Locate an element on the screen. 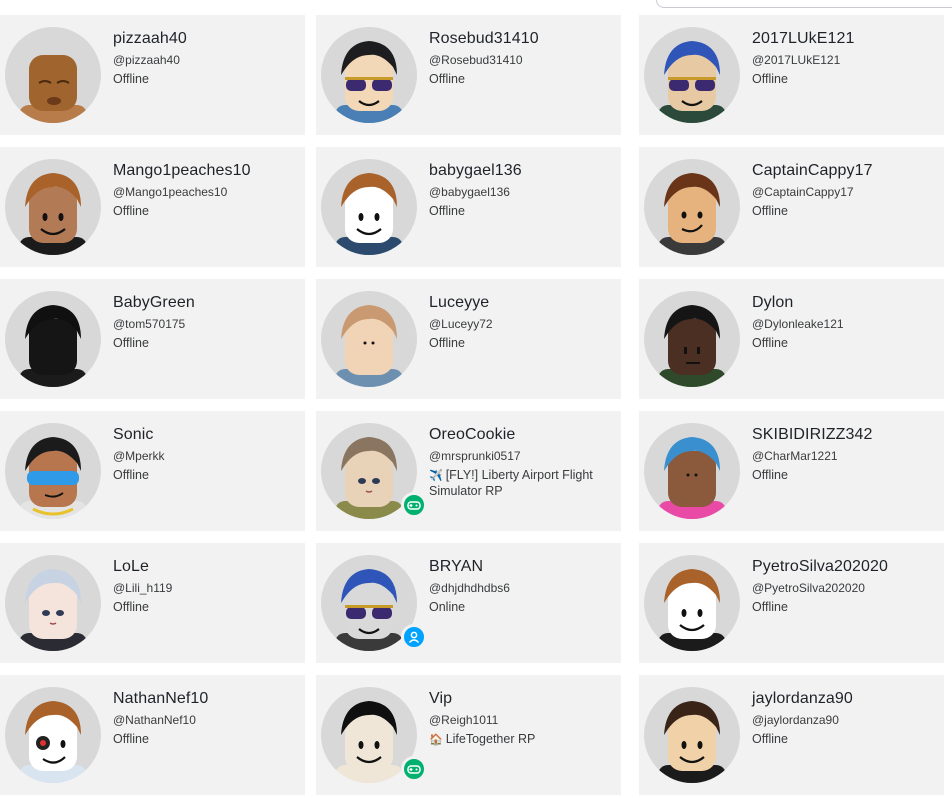 Image resolution: width=952 pixels, height=798 pixels. friend-display-name: LoLe is located at coordinates (131, 567).